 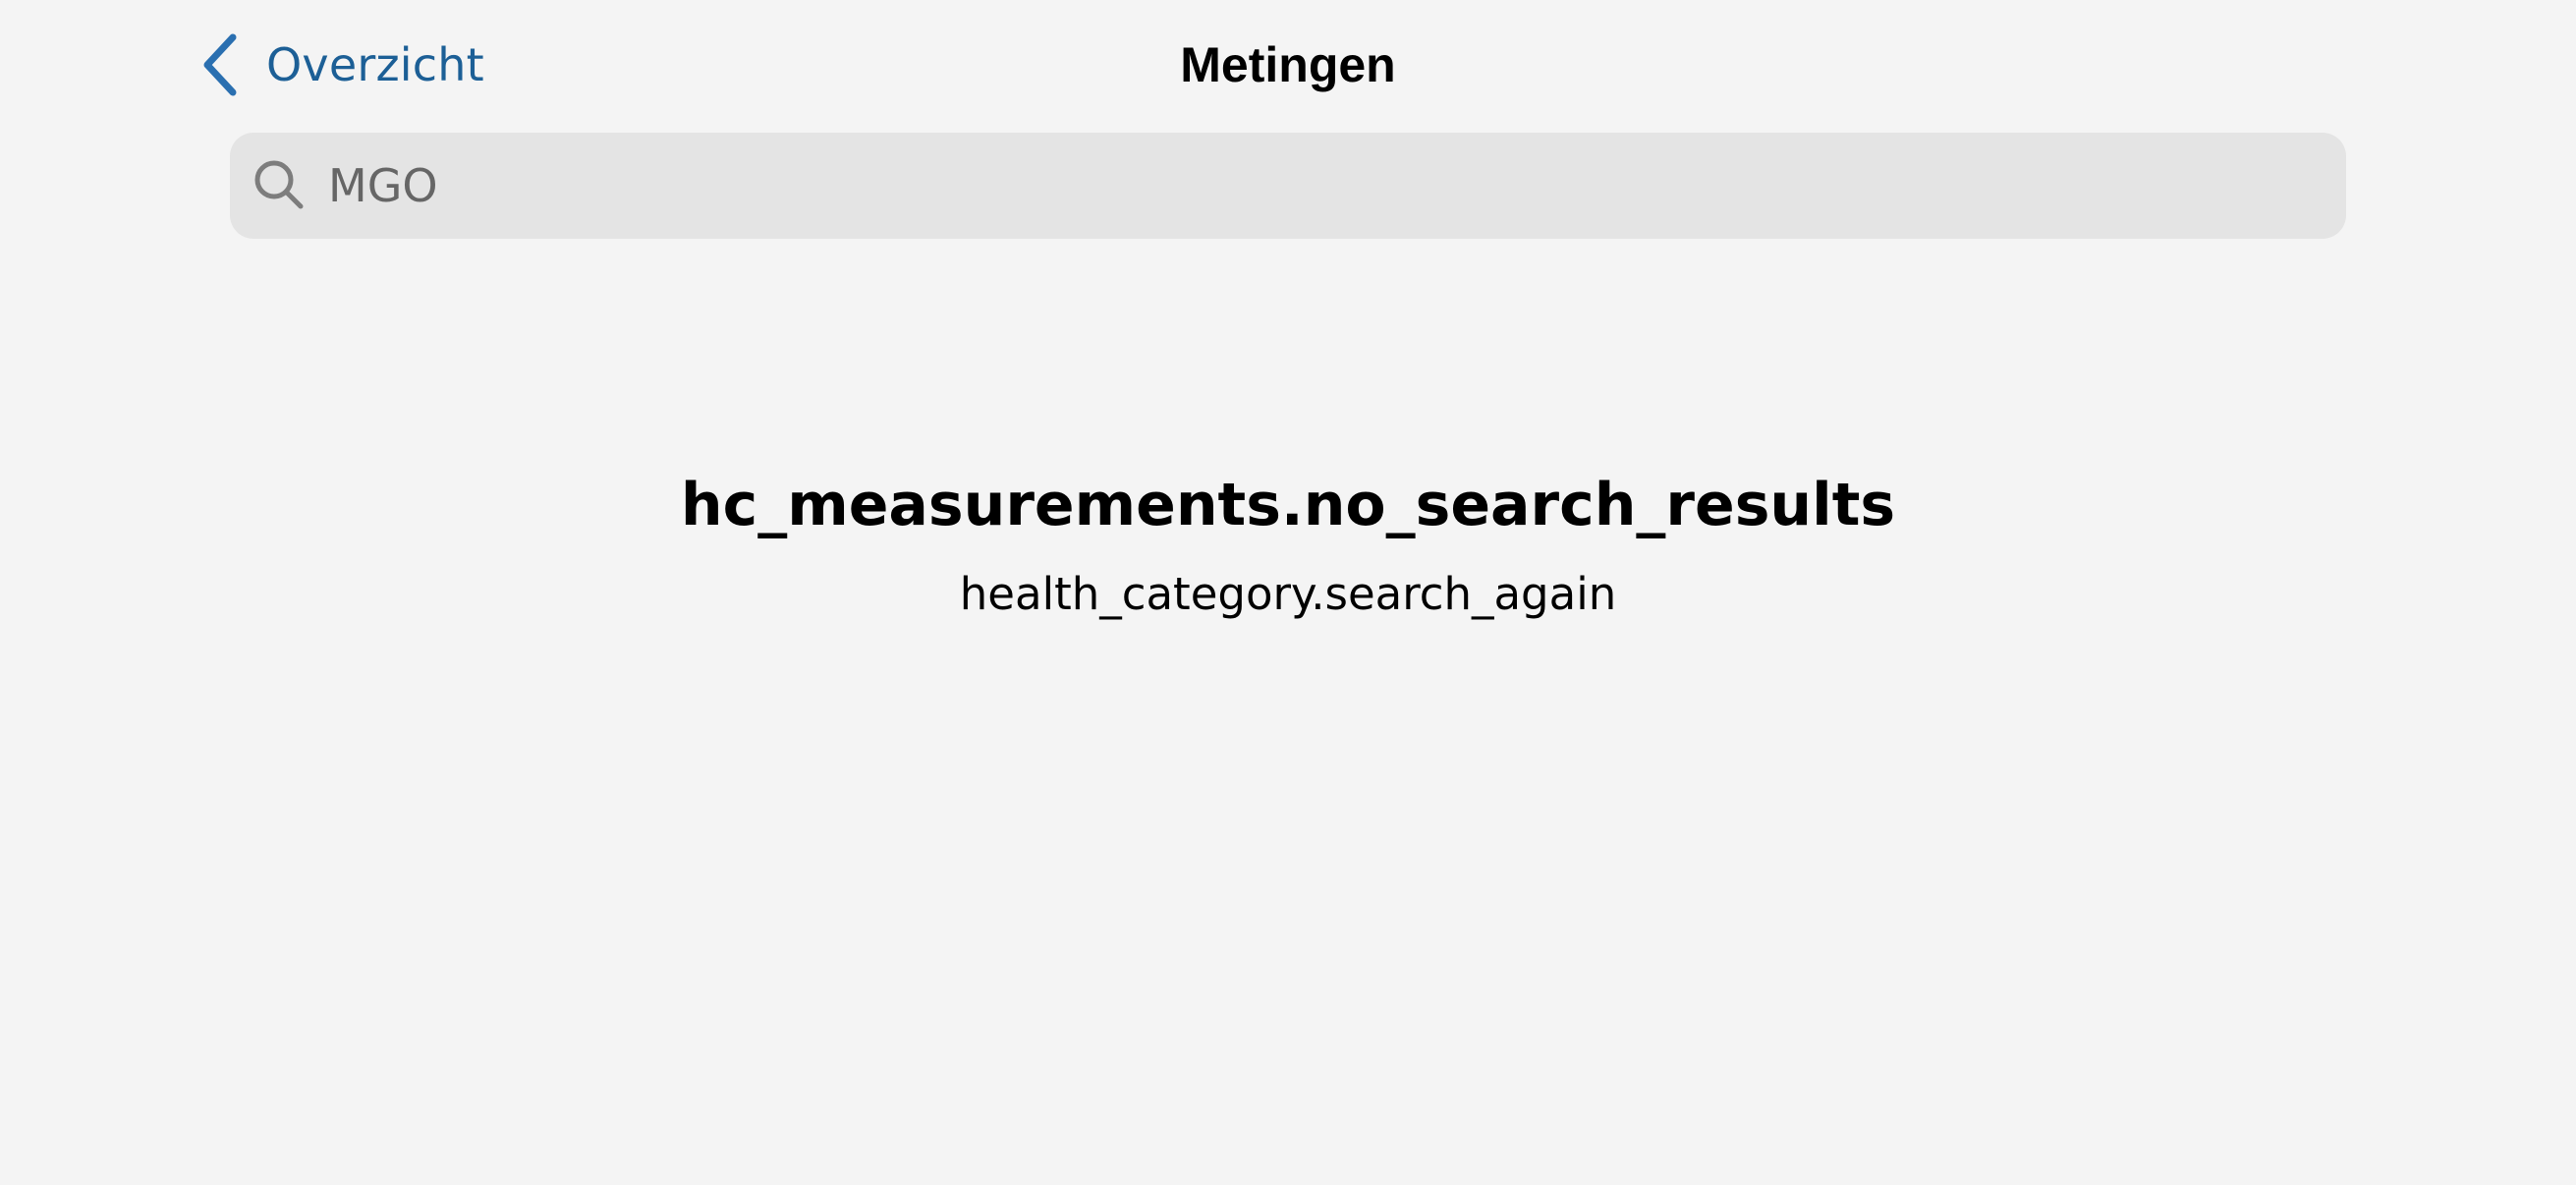 What do you see at coordinates (1288, 594) in the screenshot?
I see `empty-state-subtitle: health_category.search_again` at bounding box center [1288, 594].